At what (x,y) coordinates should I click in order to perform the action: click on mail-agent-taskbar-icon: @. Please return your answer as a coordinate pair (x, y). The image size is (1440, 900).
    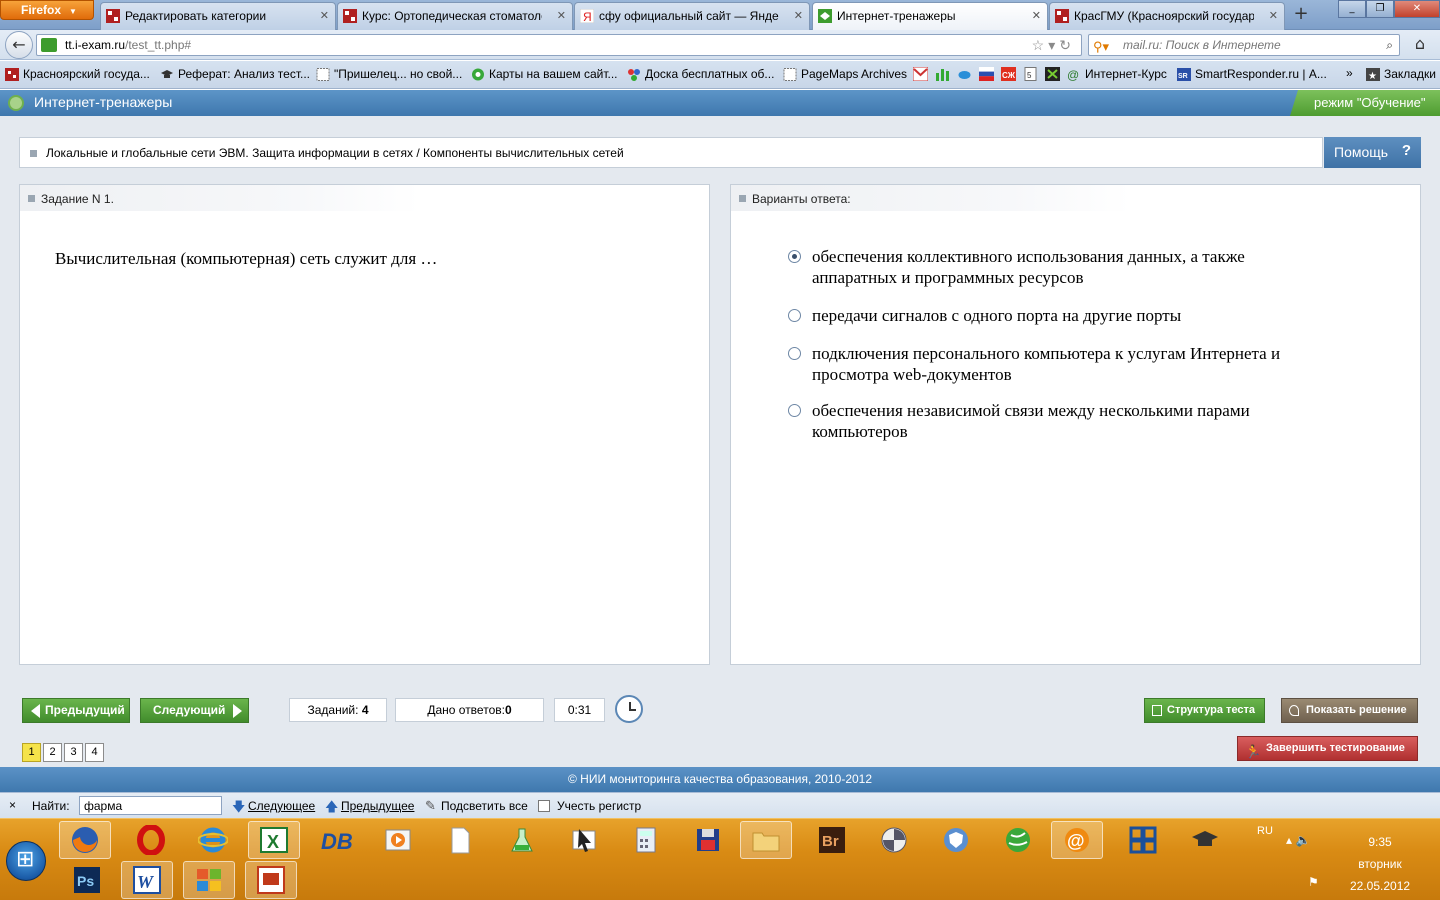
    Looking at the image, I should click on (1077, 840).